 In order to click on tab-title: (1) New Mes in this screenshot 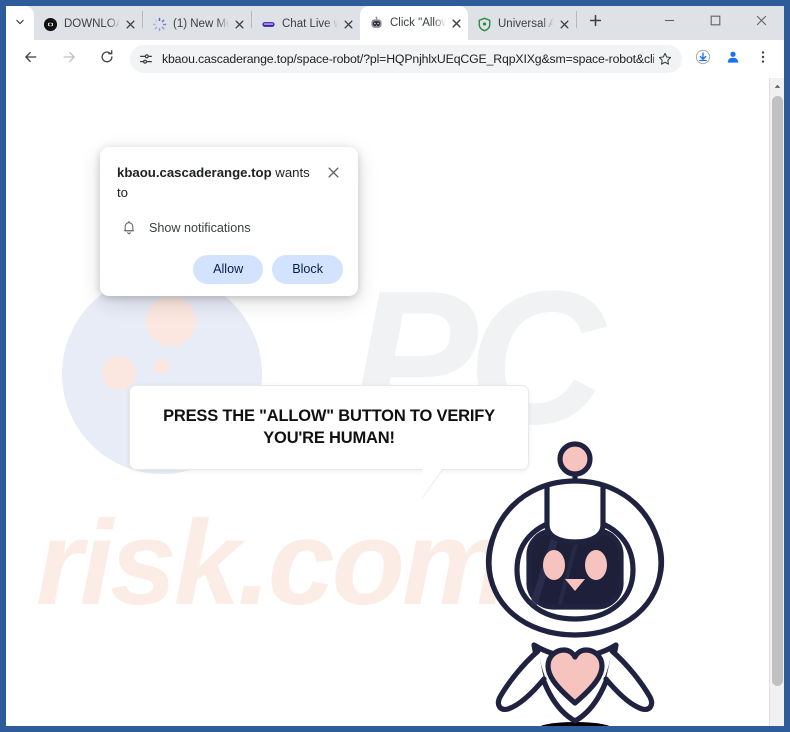, I will do `click(201, 24)`.